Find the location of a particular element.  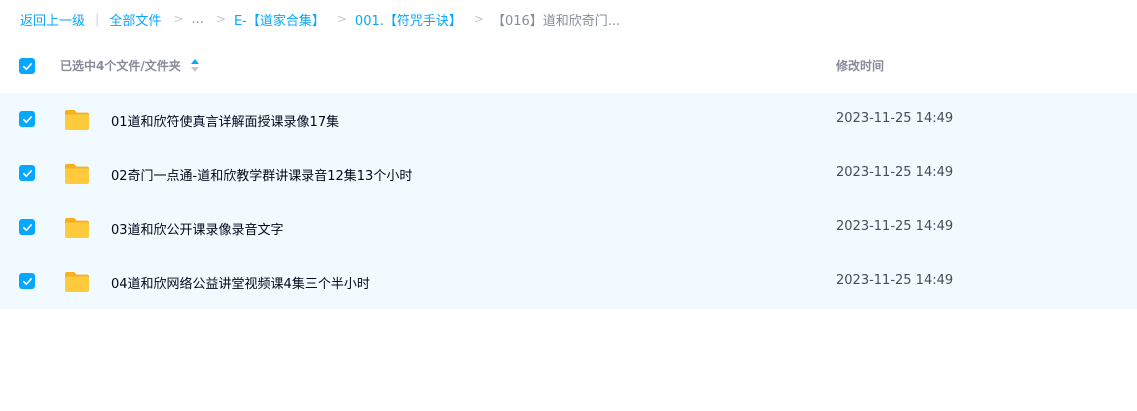

breadcrumb-level1-link: E-【道家合集】 is located at coordinates (279, 19).